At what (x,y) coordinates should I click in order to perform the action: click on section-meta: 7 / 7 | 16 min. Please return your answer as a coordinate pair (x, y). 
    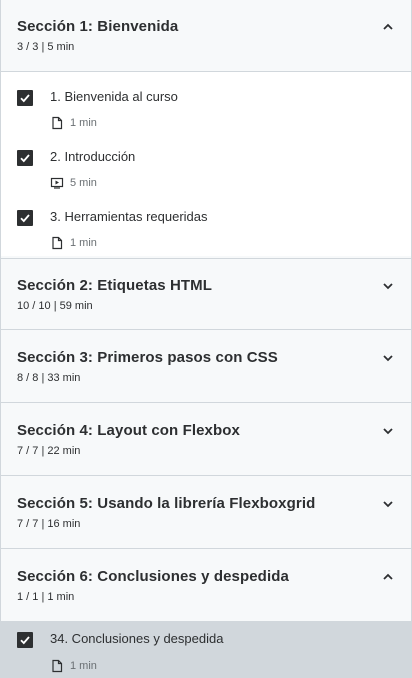
    Looking at the image, I should click on (49, 524).